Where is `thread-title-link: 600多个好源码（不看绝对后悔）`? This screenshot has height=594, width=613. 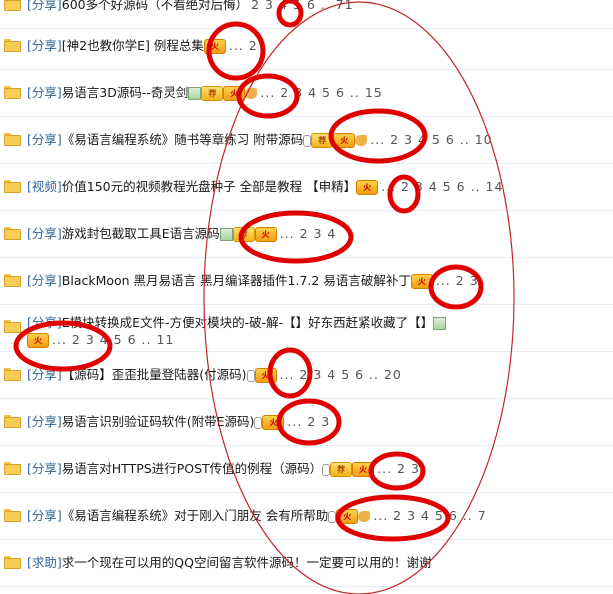
thread-title-link: 600多个好源码（不看绝对后悔） is located at coordinates (155, 6).